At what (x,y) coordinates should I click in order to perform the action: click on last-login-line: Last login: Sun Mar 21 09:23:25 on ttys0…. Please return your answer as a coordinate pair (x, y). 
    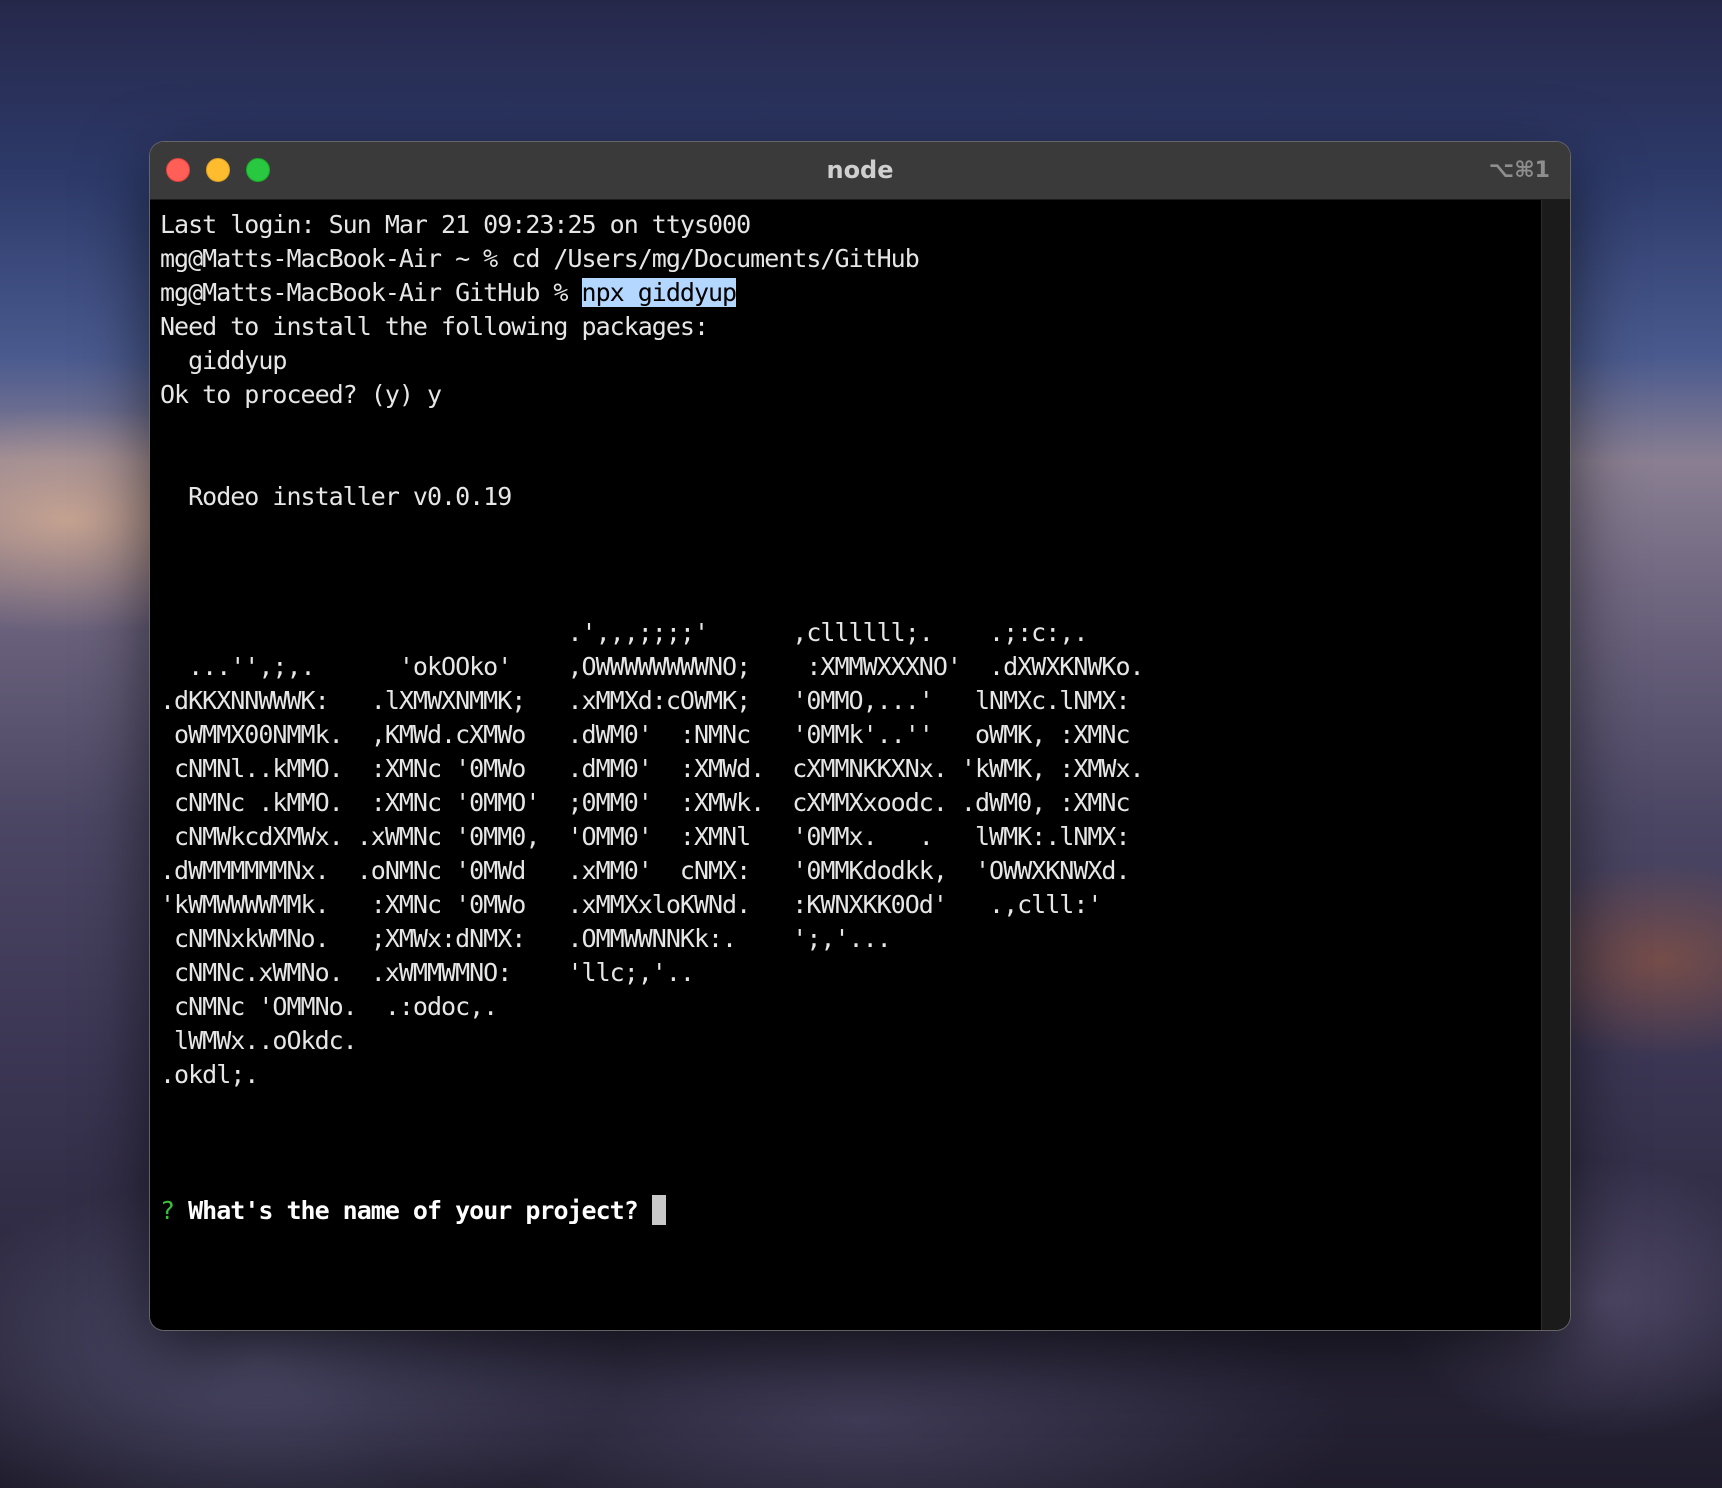
    Looking at the image, I should click on (455, 224).